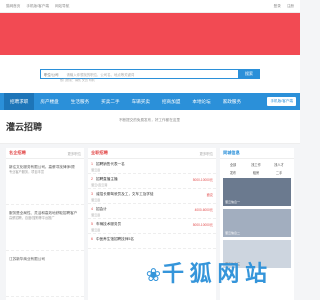 The width and height of the screenshot is (320, 300). What do you see at coordinates (149, 120) in the screenshot?
I see `city-note: 不断提交的免费发布，好工作都在这里` at bounding box center [149, 120].